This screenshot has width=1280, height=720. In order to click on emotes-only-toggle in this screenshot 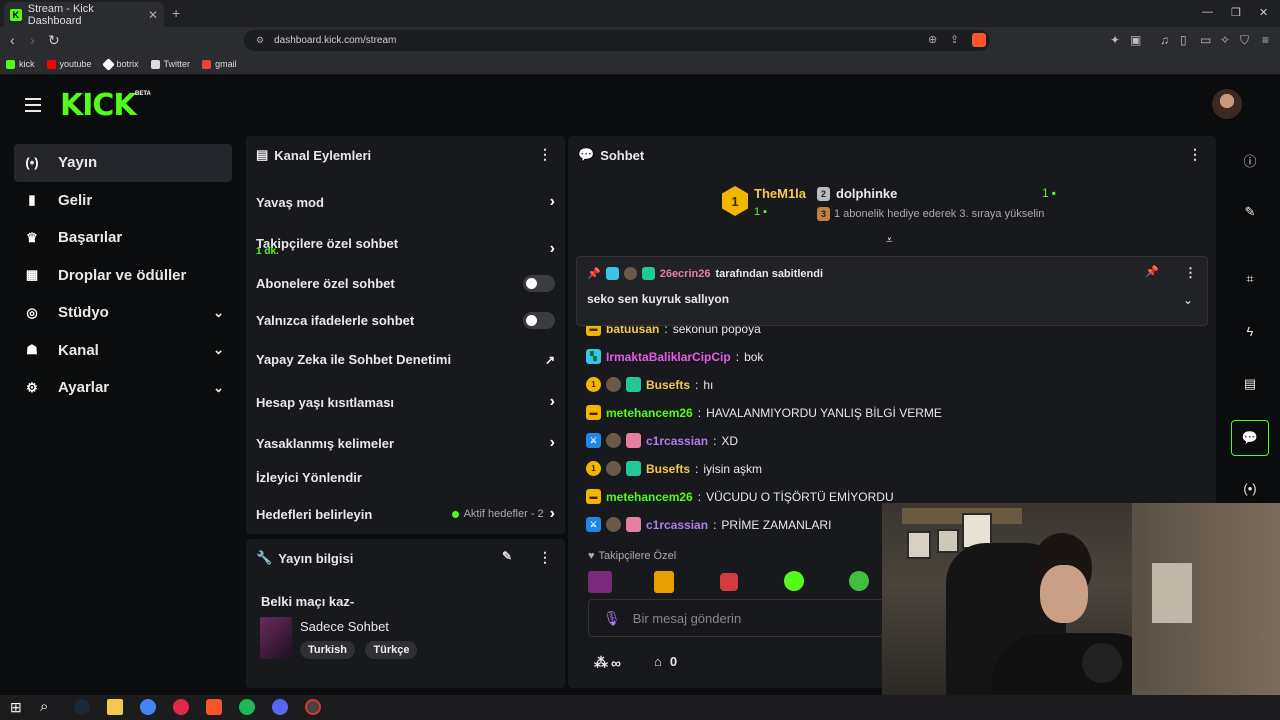, I will do `click(539, 320)`.